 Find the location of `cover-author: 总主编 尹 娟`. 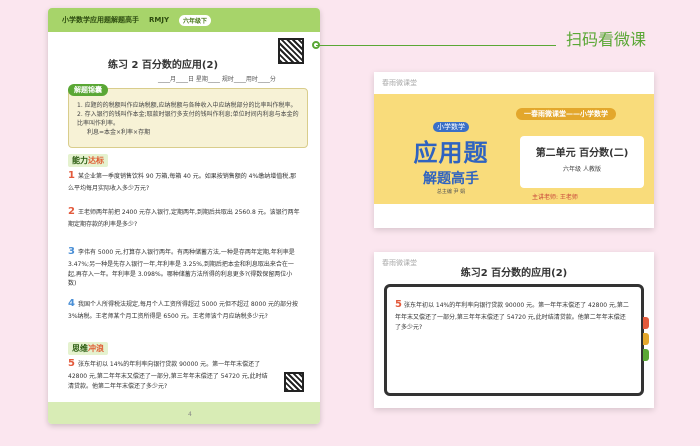

cover-author: 总主编 尹 娟 is located at coordinates (451, 192).